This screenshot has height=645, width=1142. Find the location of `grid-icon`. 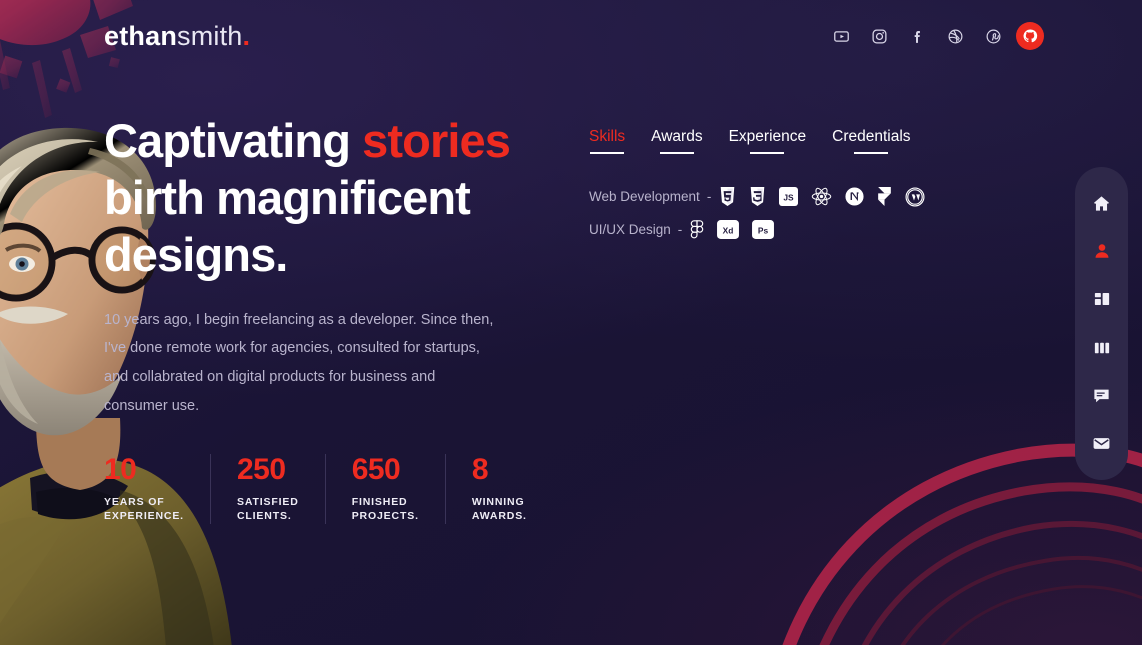

grid-icon is located at coordinates (1102, 299).